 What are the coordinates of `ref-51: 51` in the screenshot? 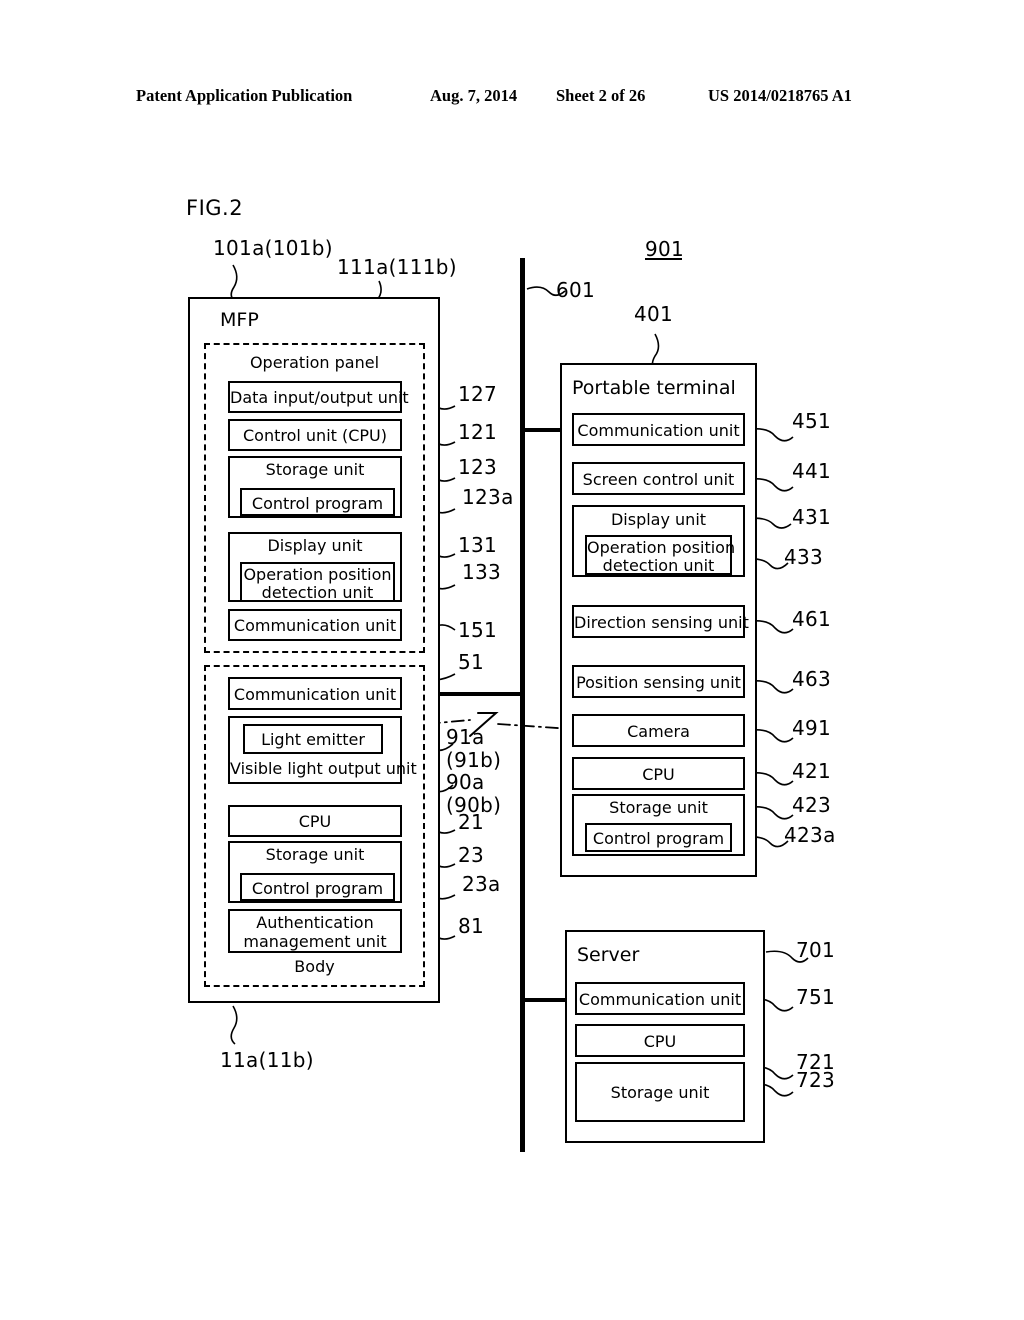 It's located at (471, 662).